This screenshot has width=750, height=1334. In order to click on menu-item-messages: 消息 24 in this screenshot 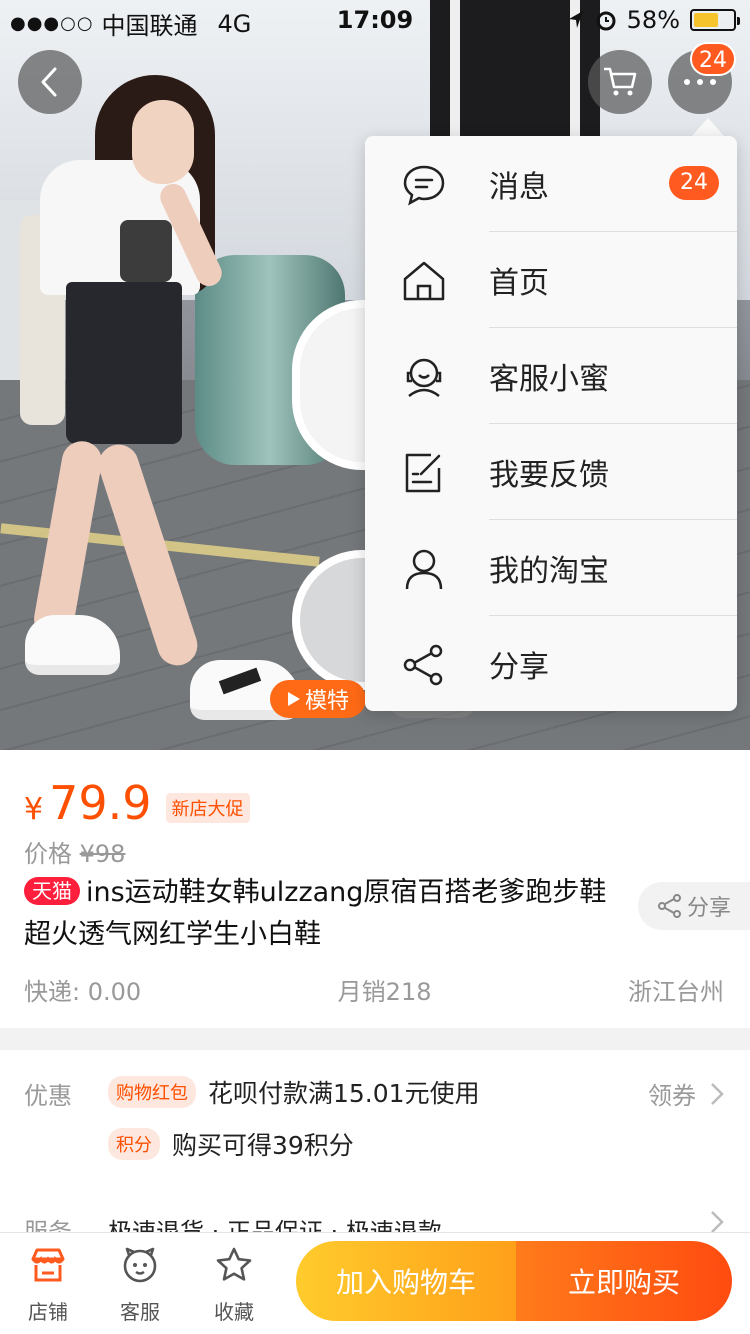, I will do `click(551, 184)`.